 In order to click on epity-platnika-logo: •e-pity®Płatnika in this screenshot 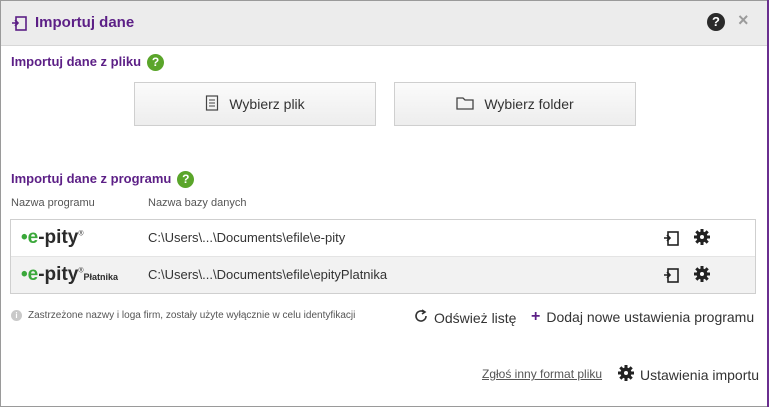, I will do `click(70, 274)`.